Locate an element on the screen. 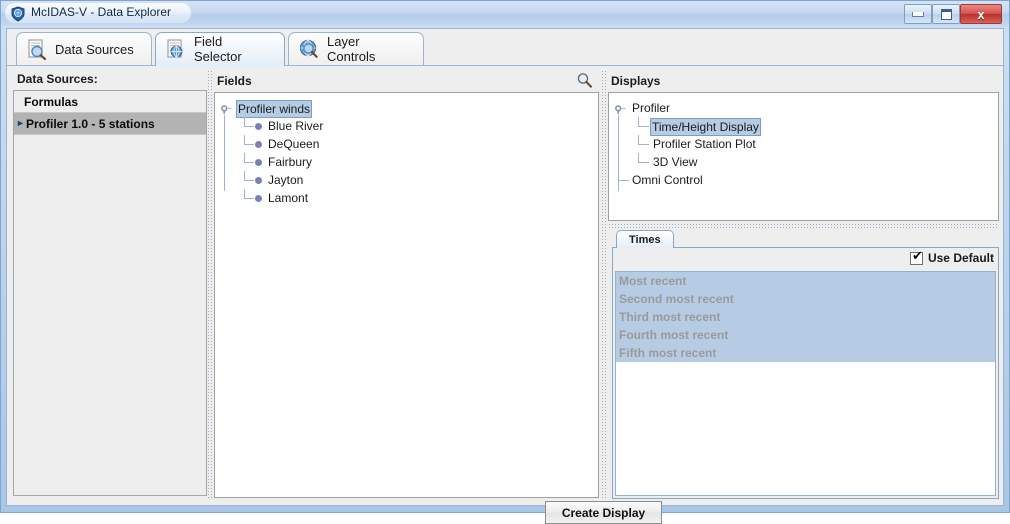 The image size is (1010, 524). tab-data-sources: Data Sources is located at coordinates (84, 48).